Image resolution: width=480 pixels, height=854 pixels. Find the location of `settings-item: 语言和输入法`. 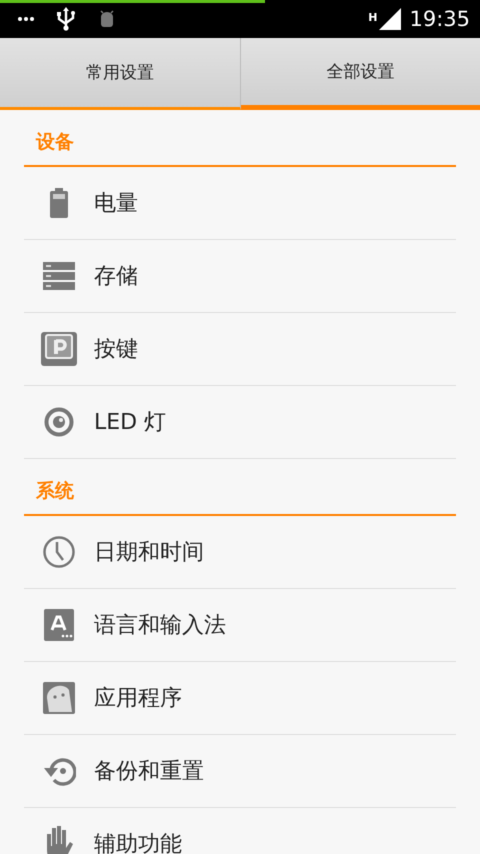

settings-item: 语言和输入法 is located at coordinates (240, 625).